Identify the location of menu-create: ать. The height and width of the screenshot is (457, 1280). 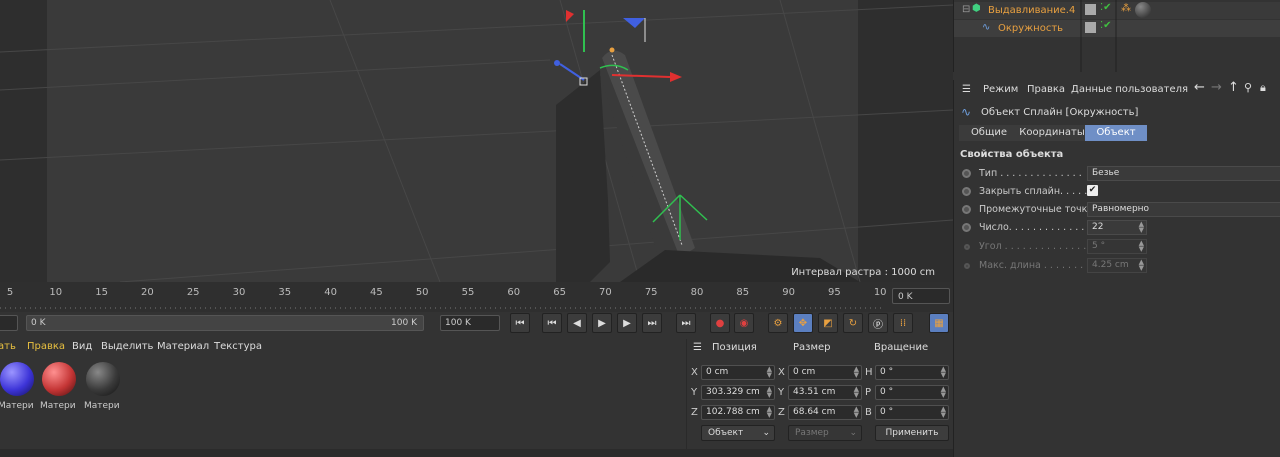
(8, 346).